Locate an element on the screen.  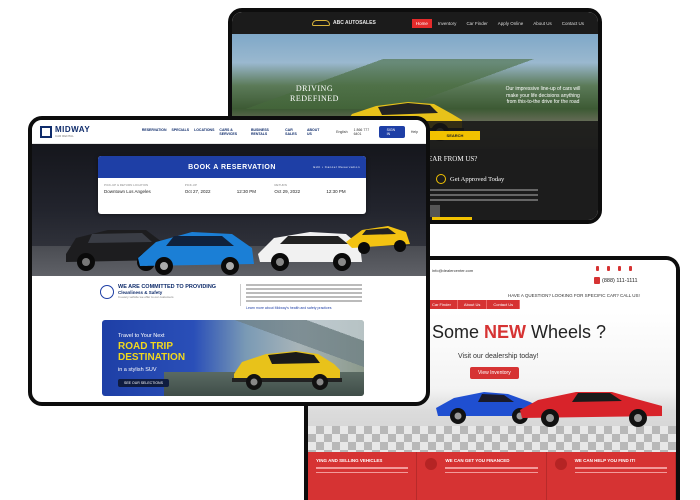
edit-cancel-link: Edit • Cancel Reservation is located at coordinates (336, 167).